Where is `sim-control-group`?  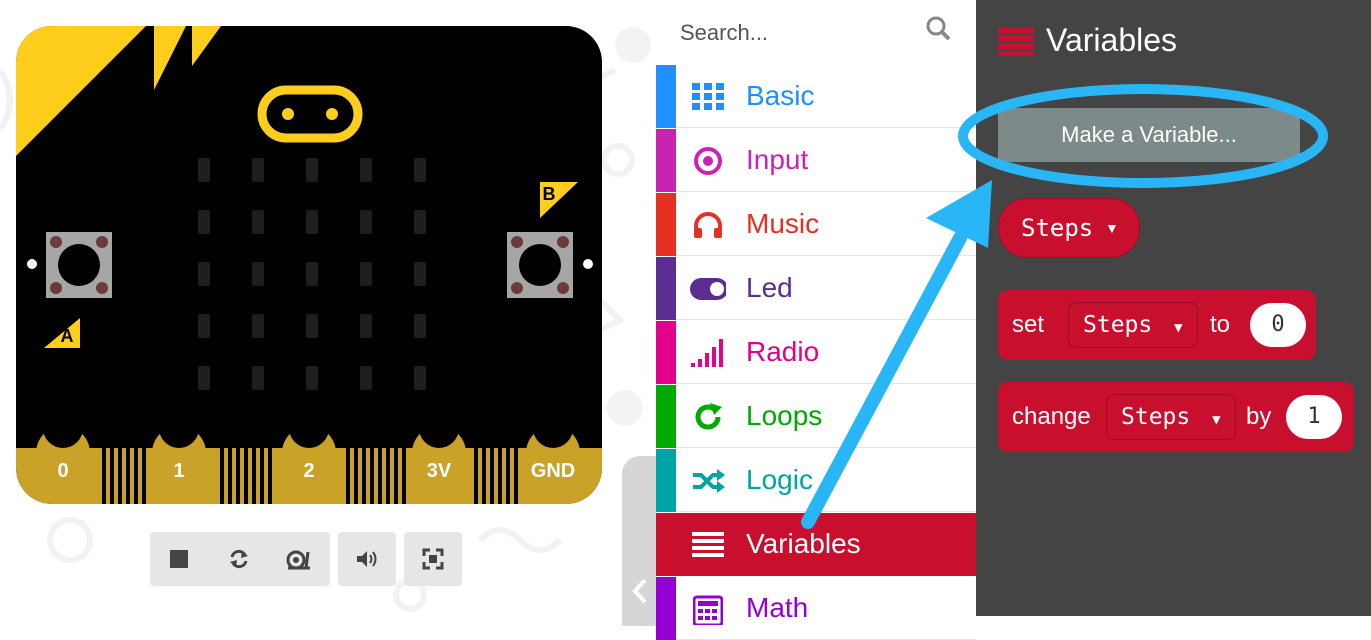
sim-control-group is located at coordinates (240, 559).